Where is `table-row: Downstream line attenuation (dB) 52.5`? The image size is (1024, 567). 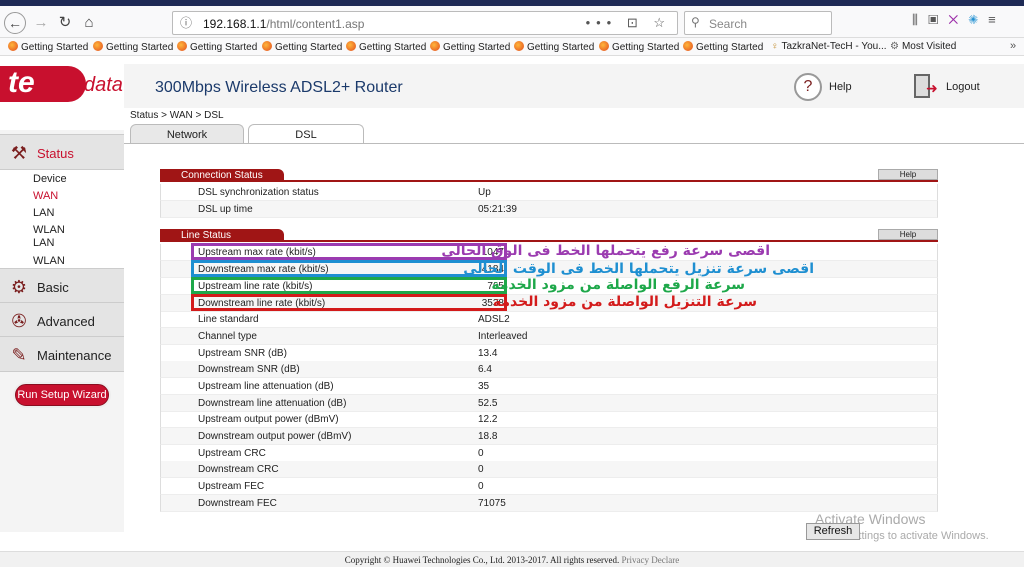 table-row: Downstream line attenuation (dB) 52.5 is located at coordinates (549, 403).